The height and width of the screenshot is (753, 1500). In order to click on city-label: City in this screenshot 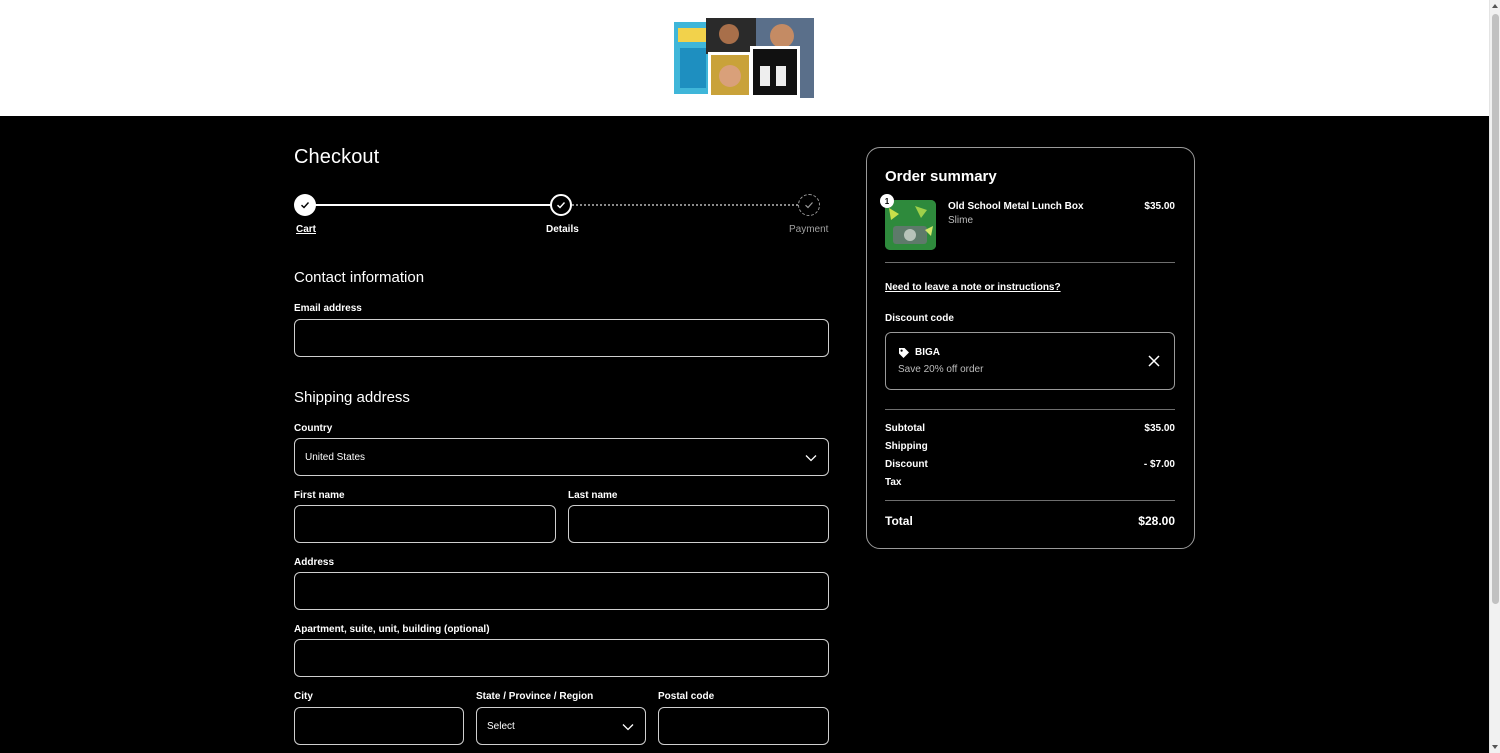, I will do `click(303, 696)`.